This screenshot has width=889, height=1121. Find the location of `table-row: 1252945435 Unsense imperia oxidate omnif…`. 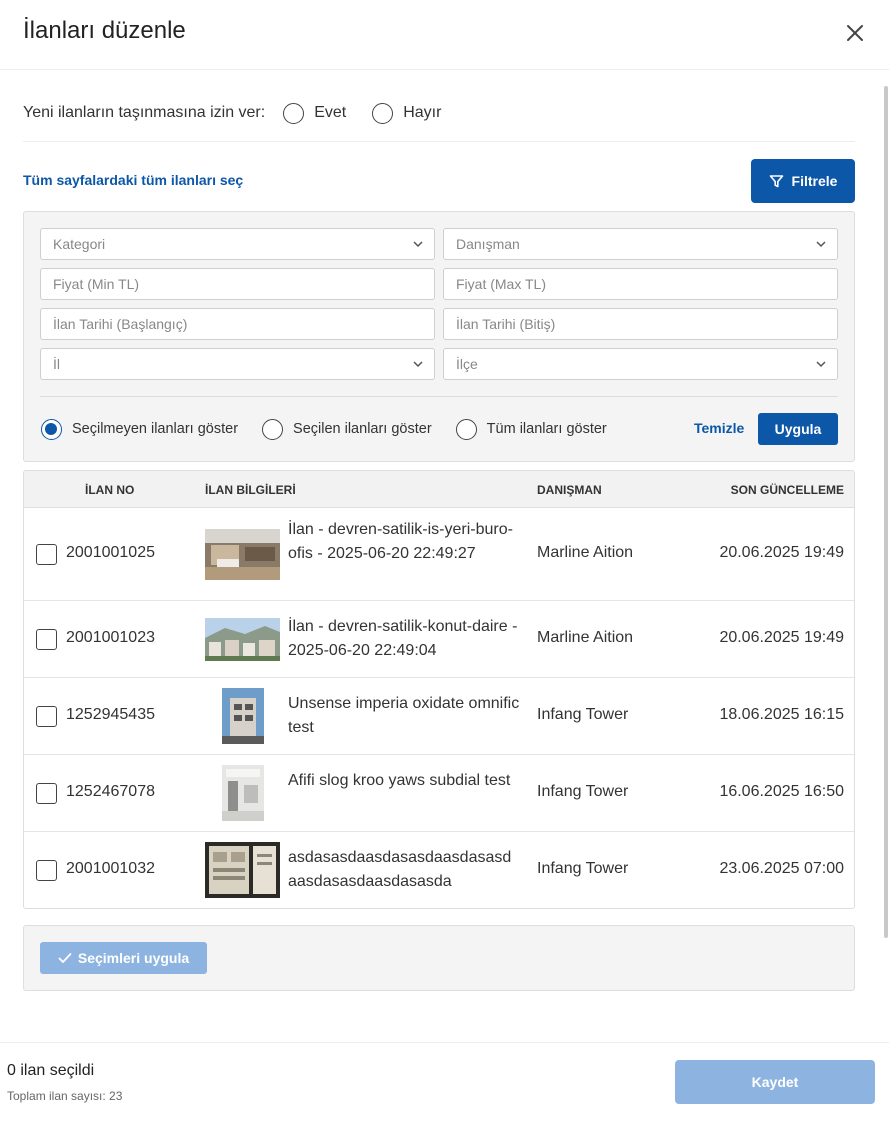

table-row: 1252945435 Unsense imperia oxidate omnif… is located at coordinates (439, 716).